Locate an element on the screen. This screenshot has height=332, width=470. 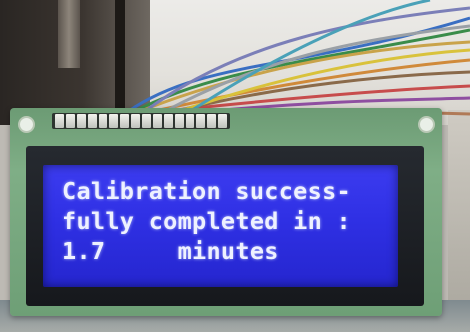
lcd-line-3: 1.7 minutes is located at coordinates (170, 251).